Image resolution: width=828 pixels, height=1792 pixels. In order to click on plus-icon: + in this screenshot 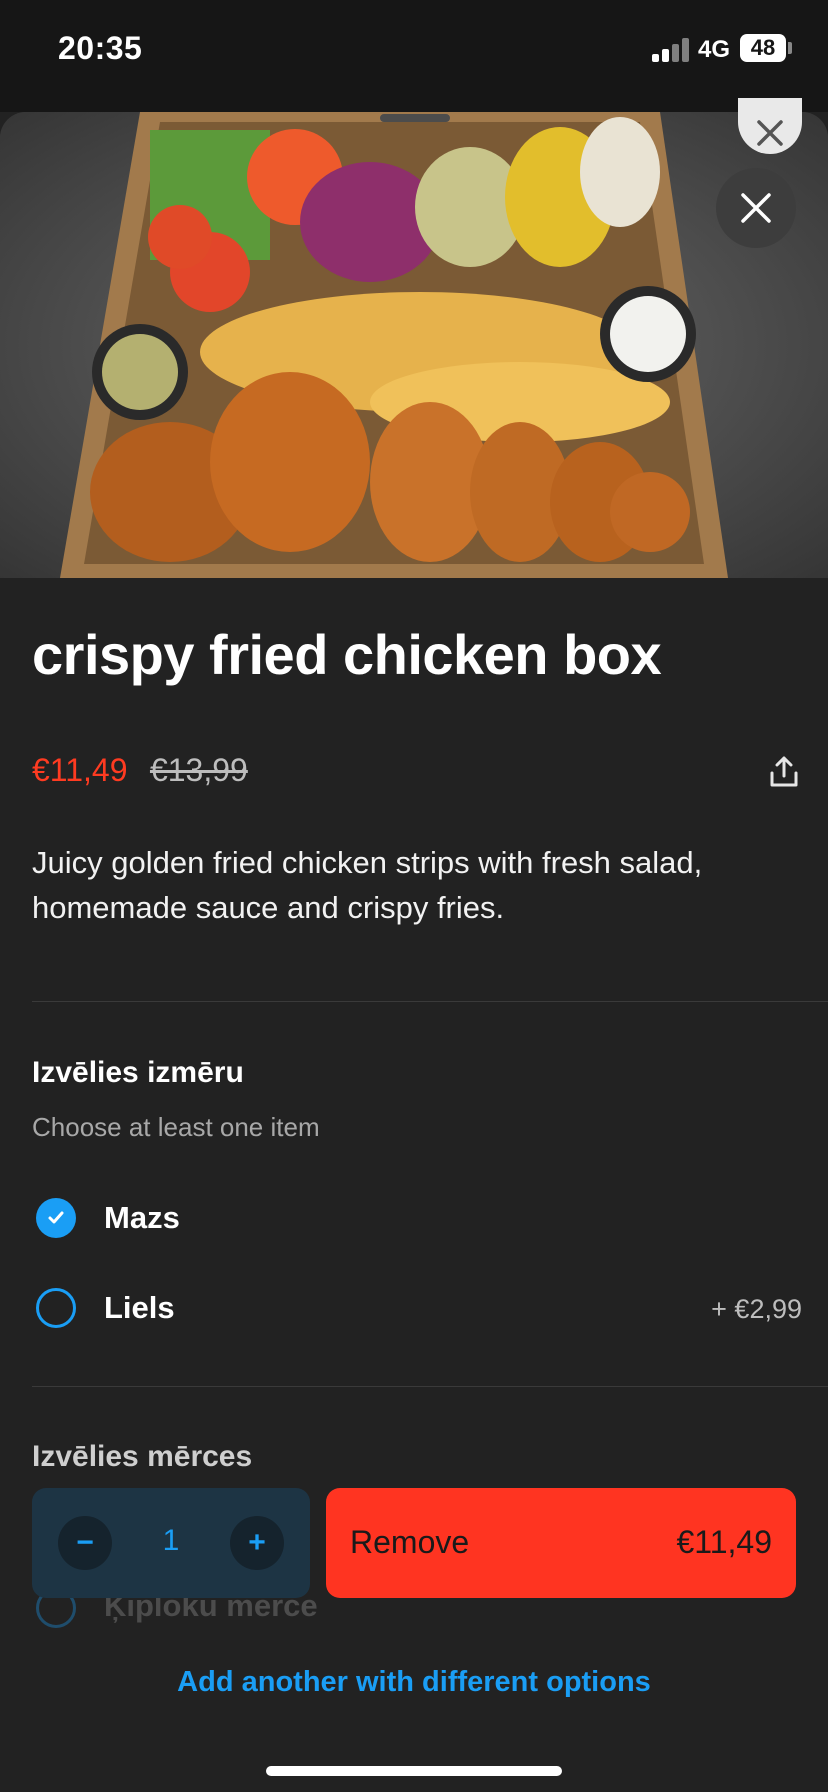, I will do `click(257, 1542)`.